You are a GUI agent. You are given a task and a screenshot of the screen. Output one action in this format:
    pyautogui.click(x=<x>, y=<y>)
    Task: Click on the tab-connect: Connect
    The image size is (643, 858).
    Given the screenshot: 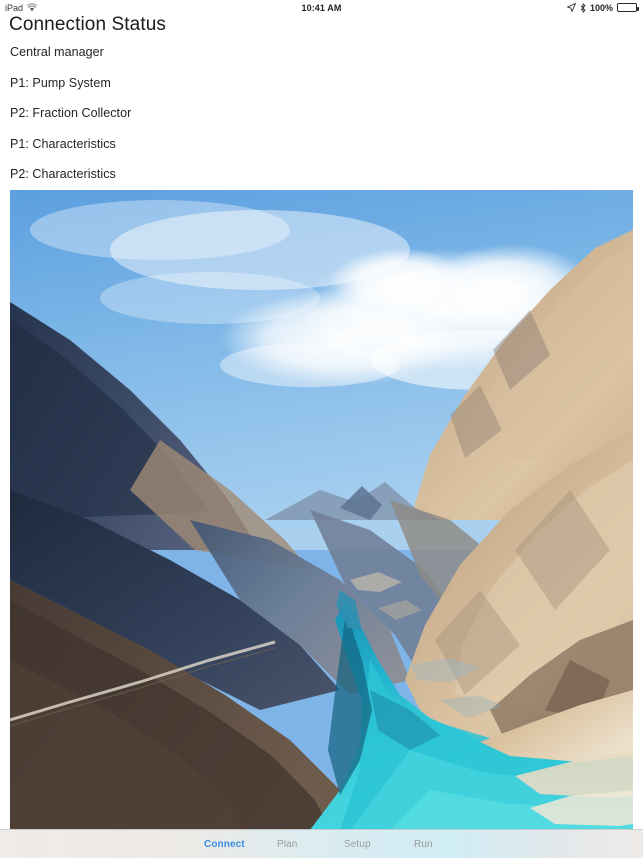 What is the action you would take?
    pyautogui.click(x=224, y=844)
    